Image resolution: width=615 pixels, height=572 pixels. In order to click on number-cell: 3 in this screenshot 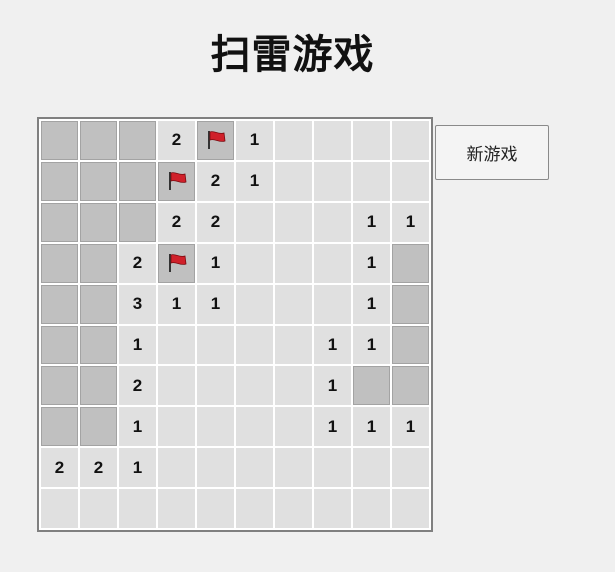, I will do `click(137, 304)`.